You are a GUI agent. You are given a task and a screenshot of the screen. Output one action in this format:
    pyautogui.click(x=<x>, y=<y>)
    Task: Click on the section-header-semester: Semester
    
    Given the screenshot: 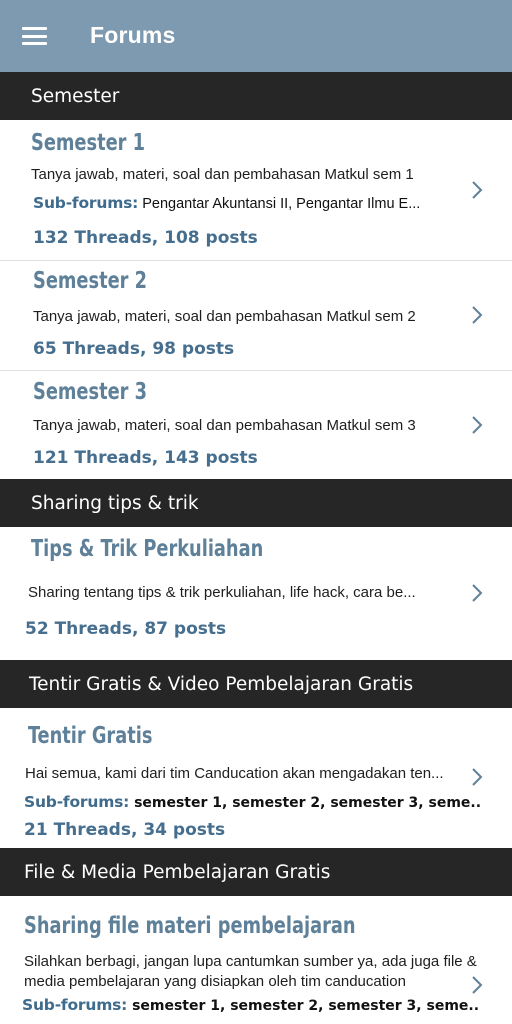 What is the action you would take?
    pyautogui.click(x=256, y=96)
    